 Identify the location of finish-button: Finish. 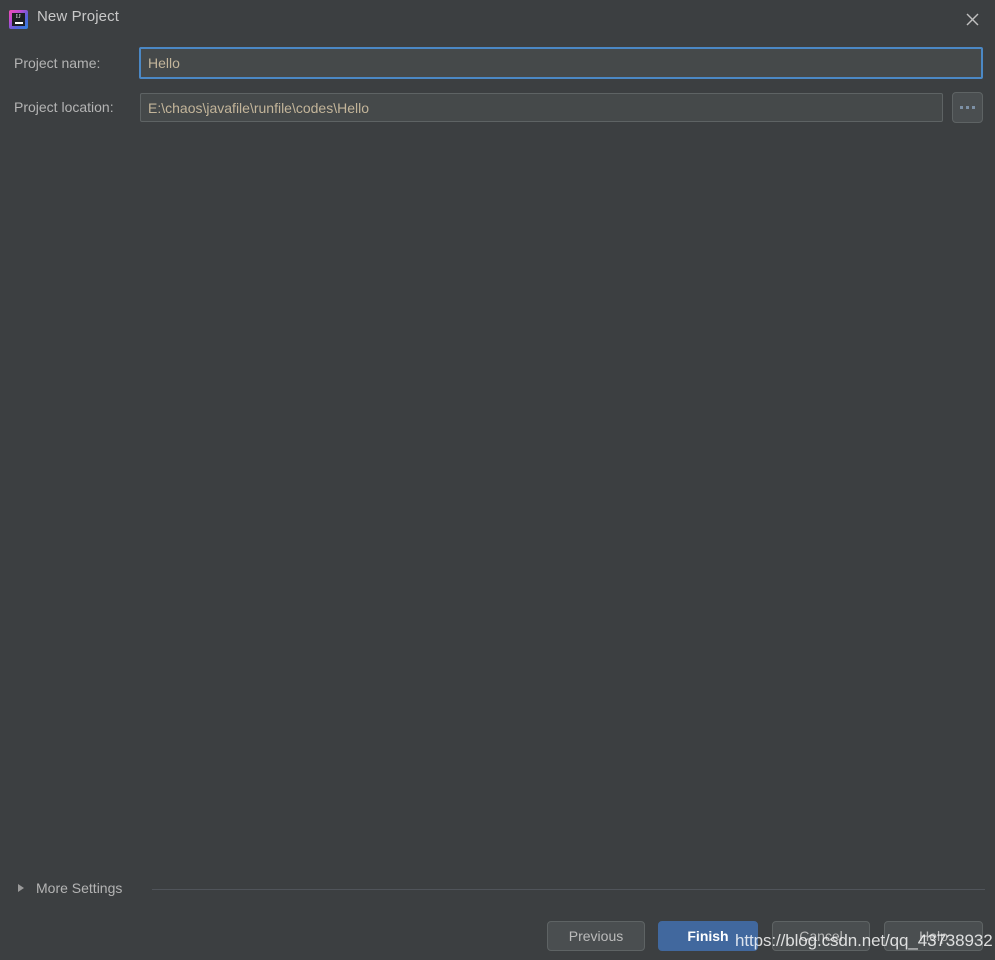
(708, 936).